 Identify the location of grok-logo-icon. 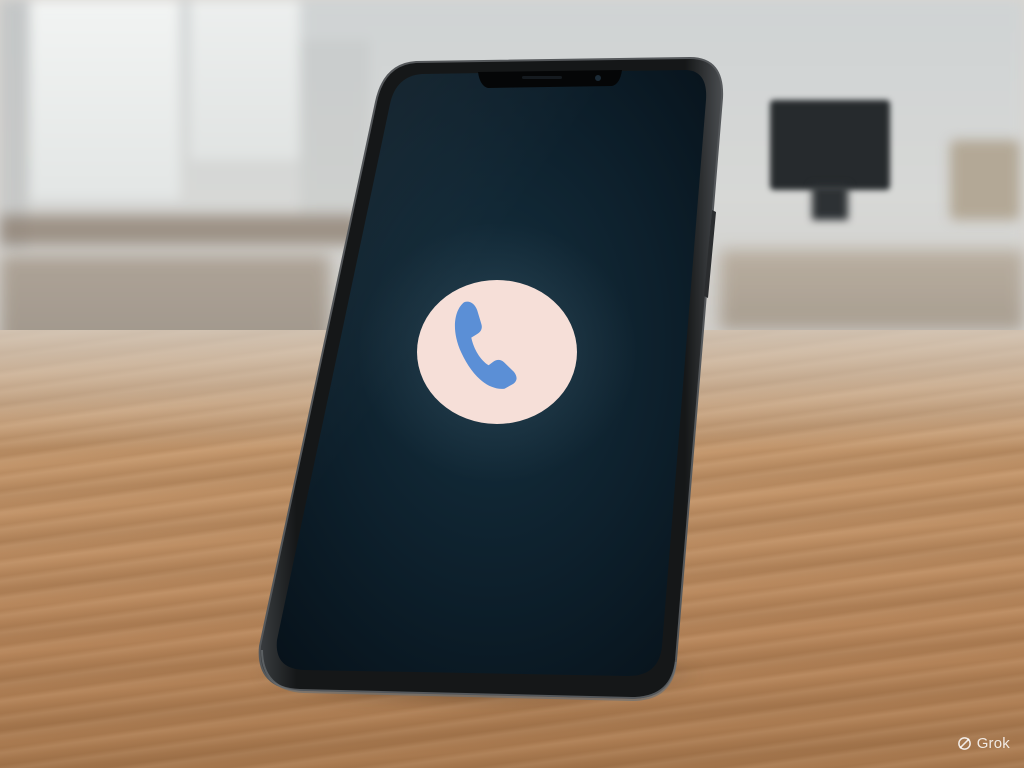
(964, 743).